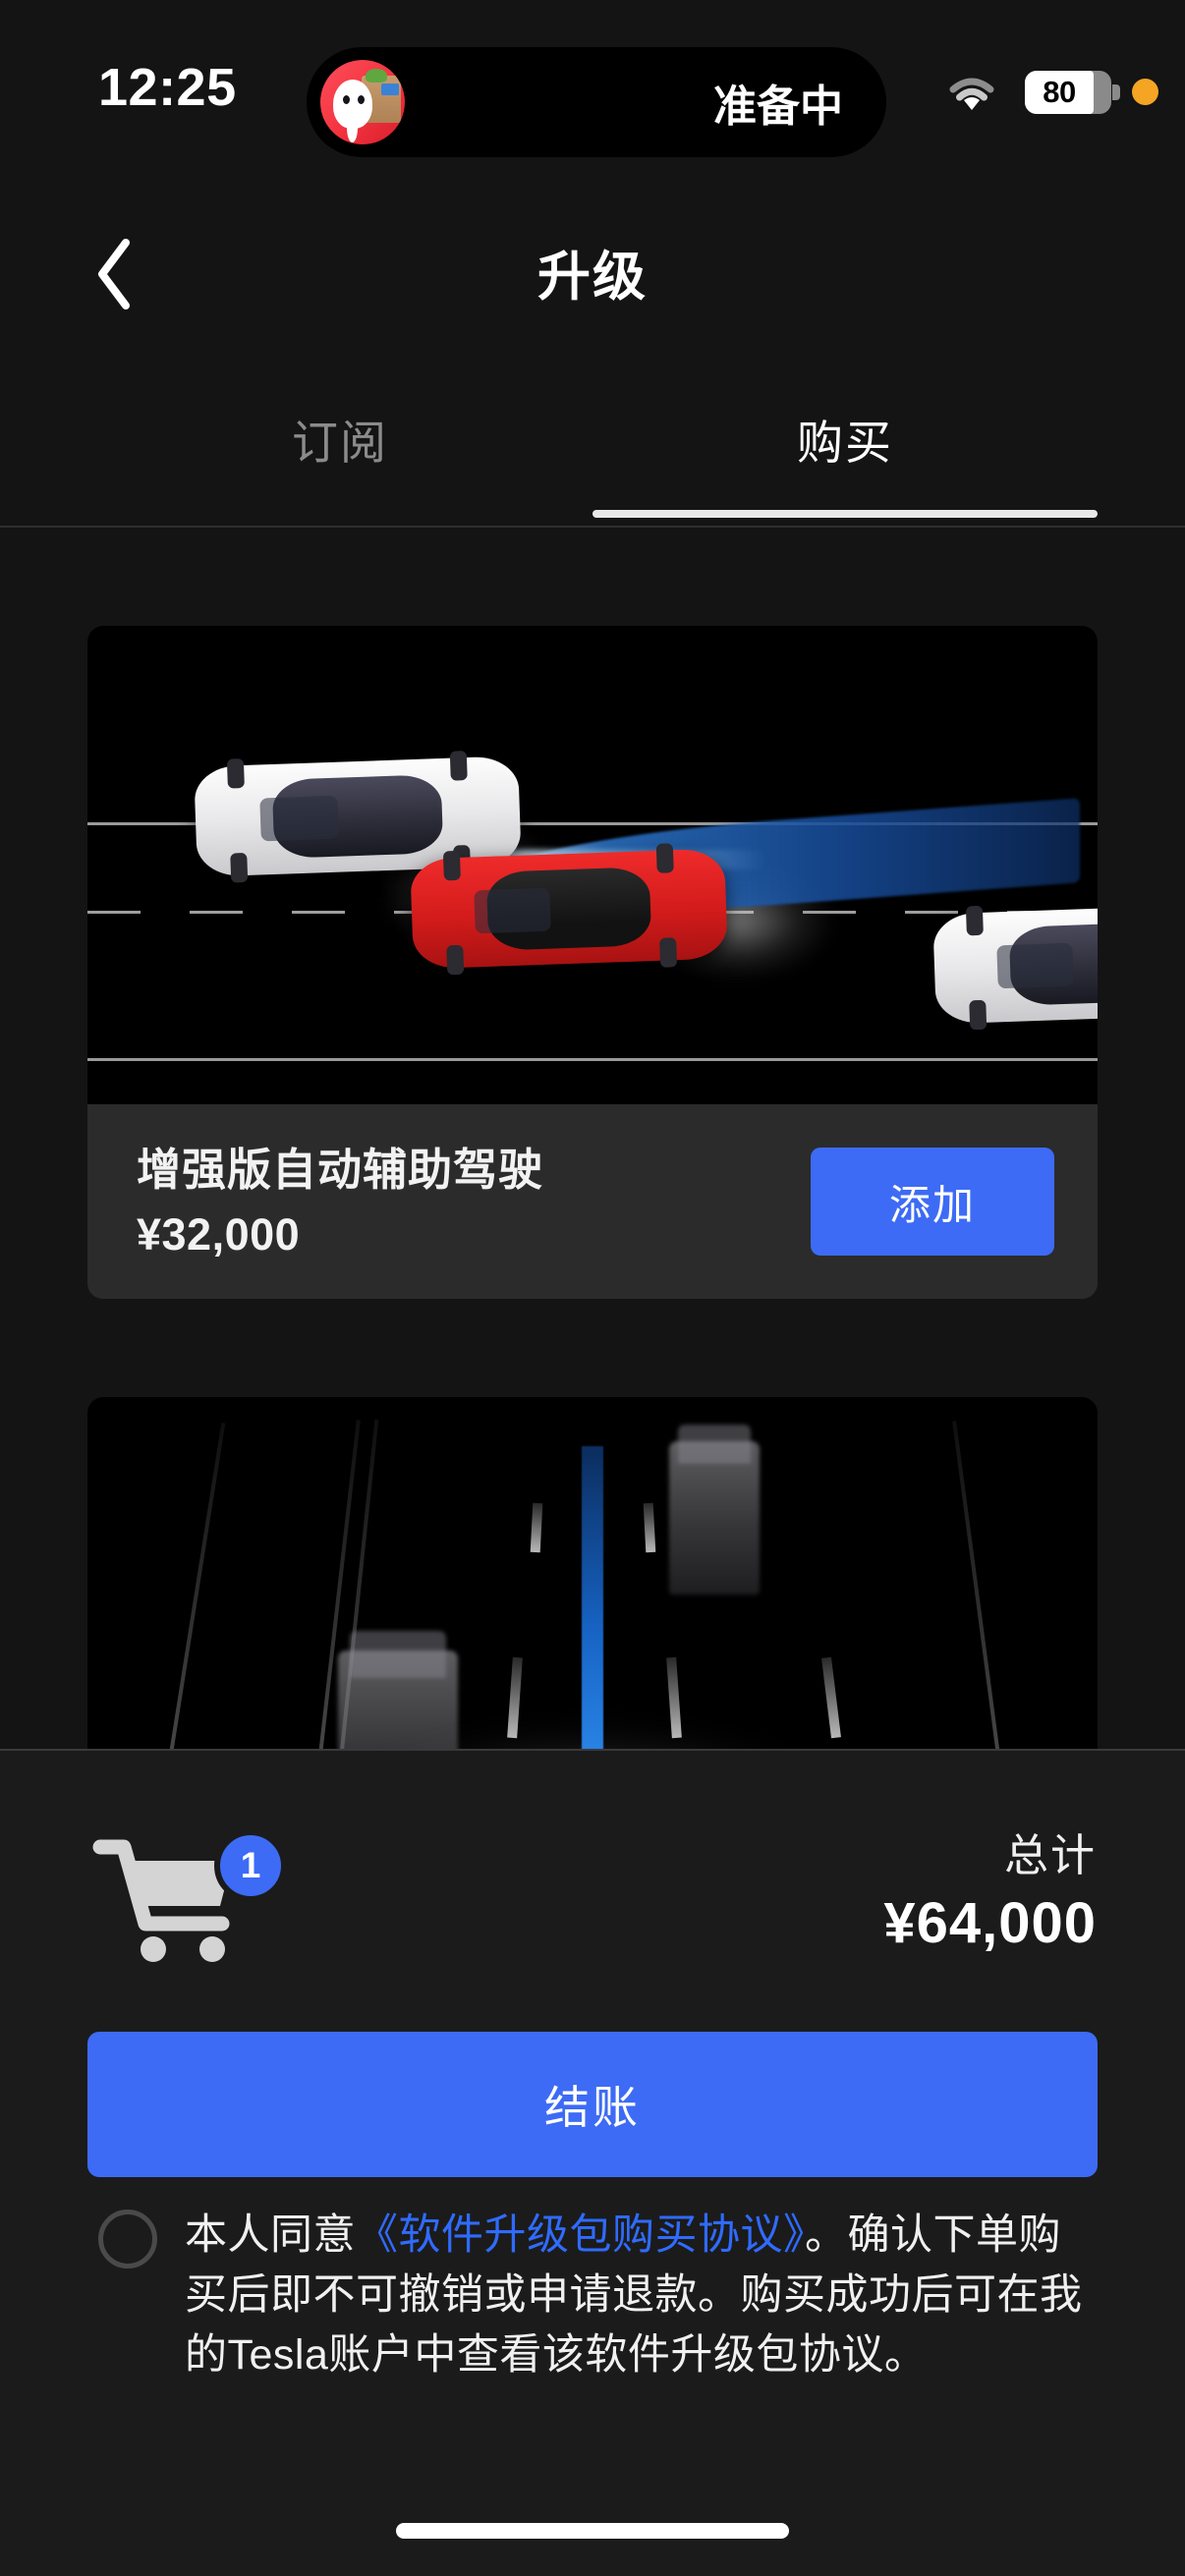 The width and height of the screenshot is (1185, 2576). I want to click on lane-dash-near-right, so click(674, 1697).